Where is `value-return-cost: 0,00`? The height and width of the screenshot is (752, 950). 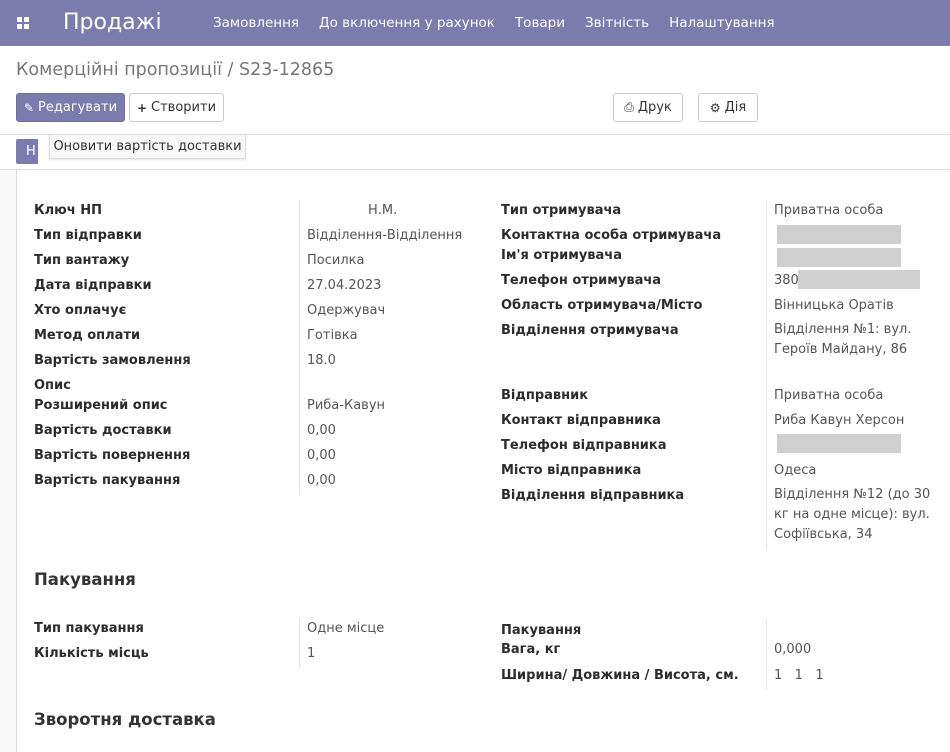 value-return-cost: 0,00 is located at coordinates (321, 455).